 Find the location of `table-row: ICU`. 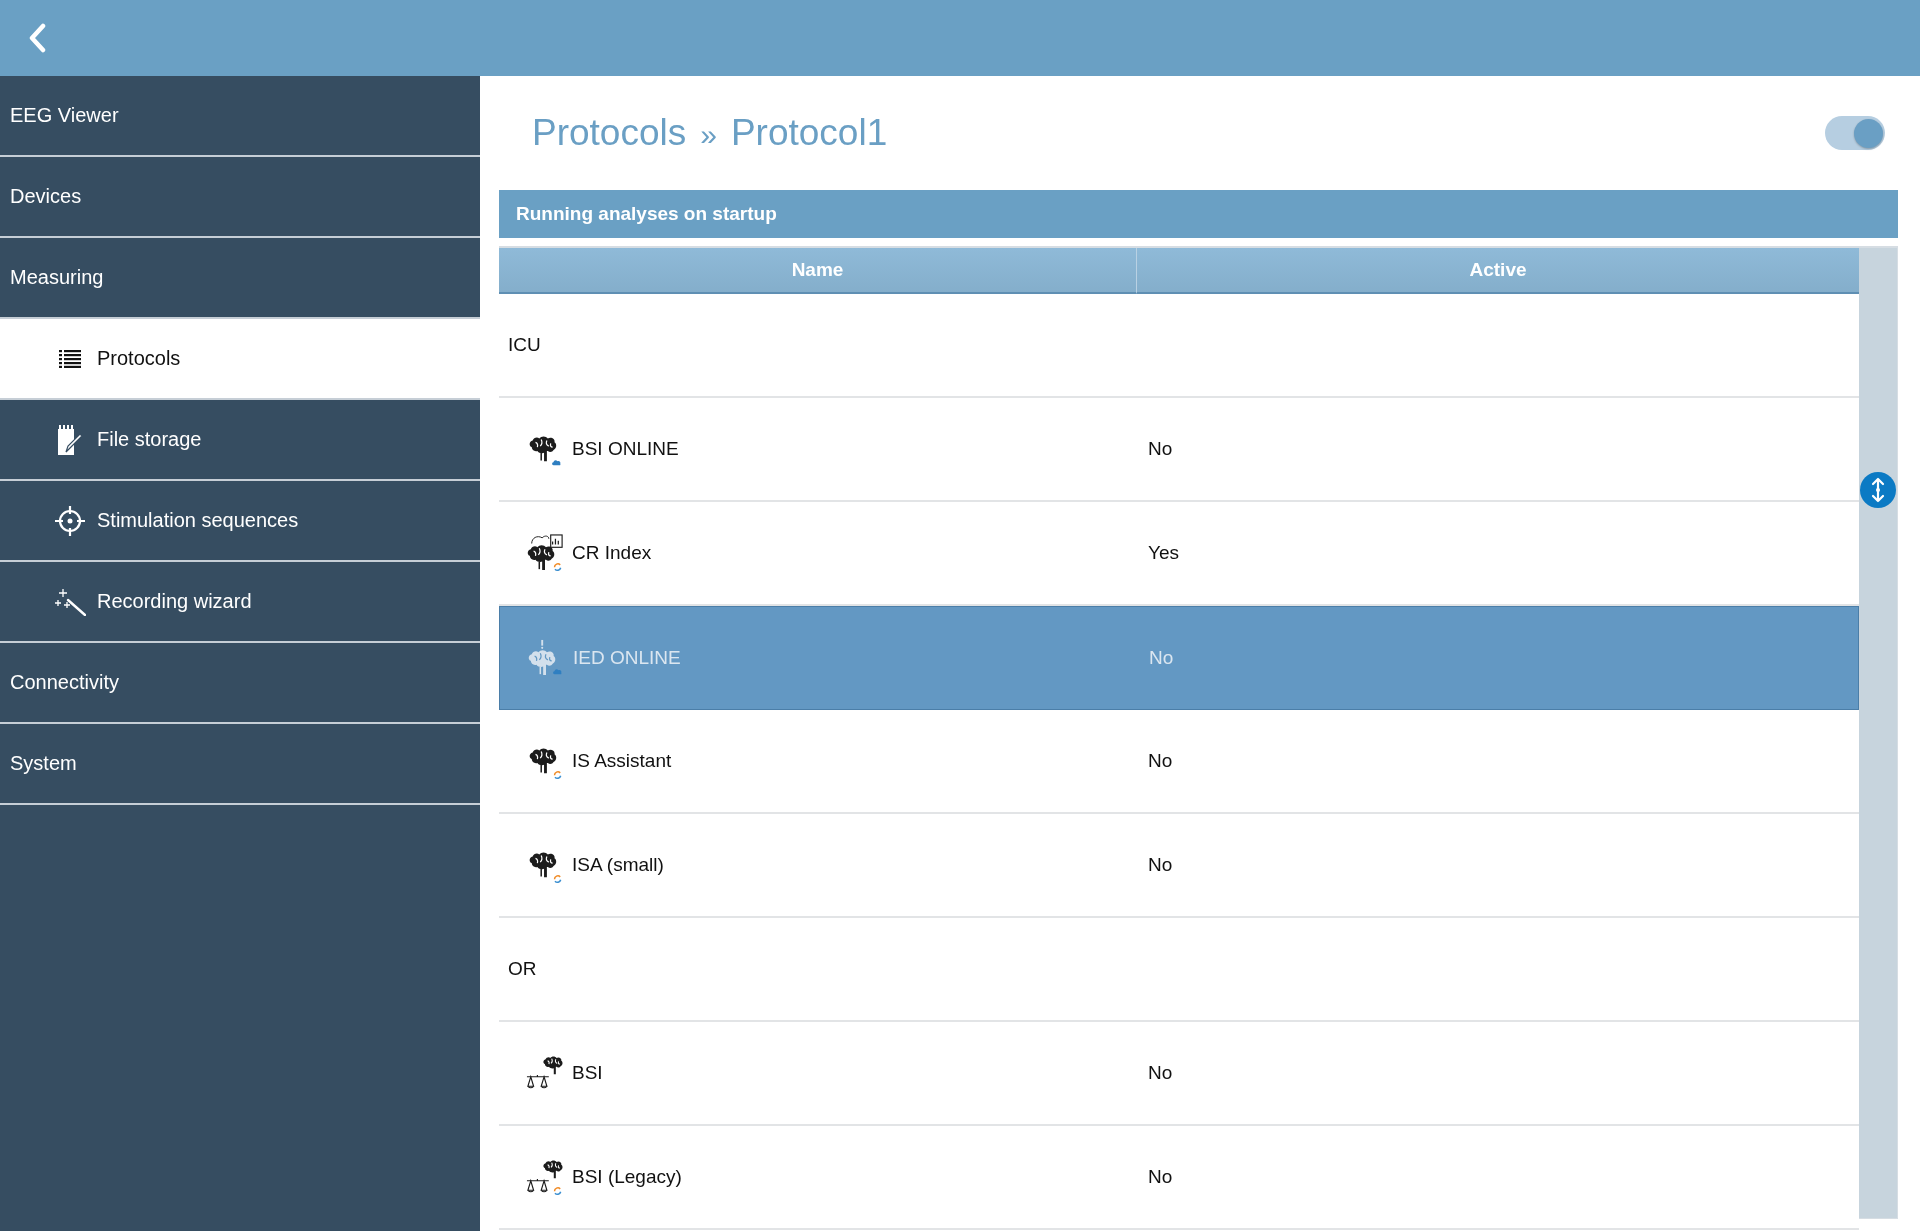

table-row: ICU is located at coordinates (1179, 346).